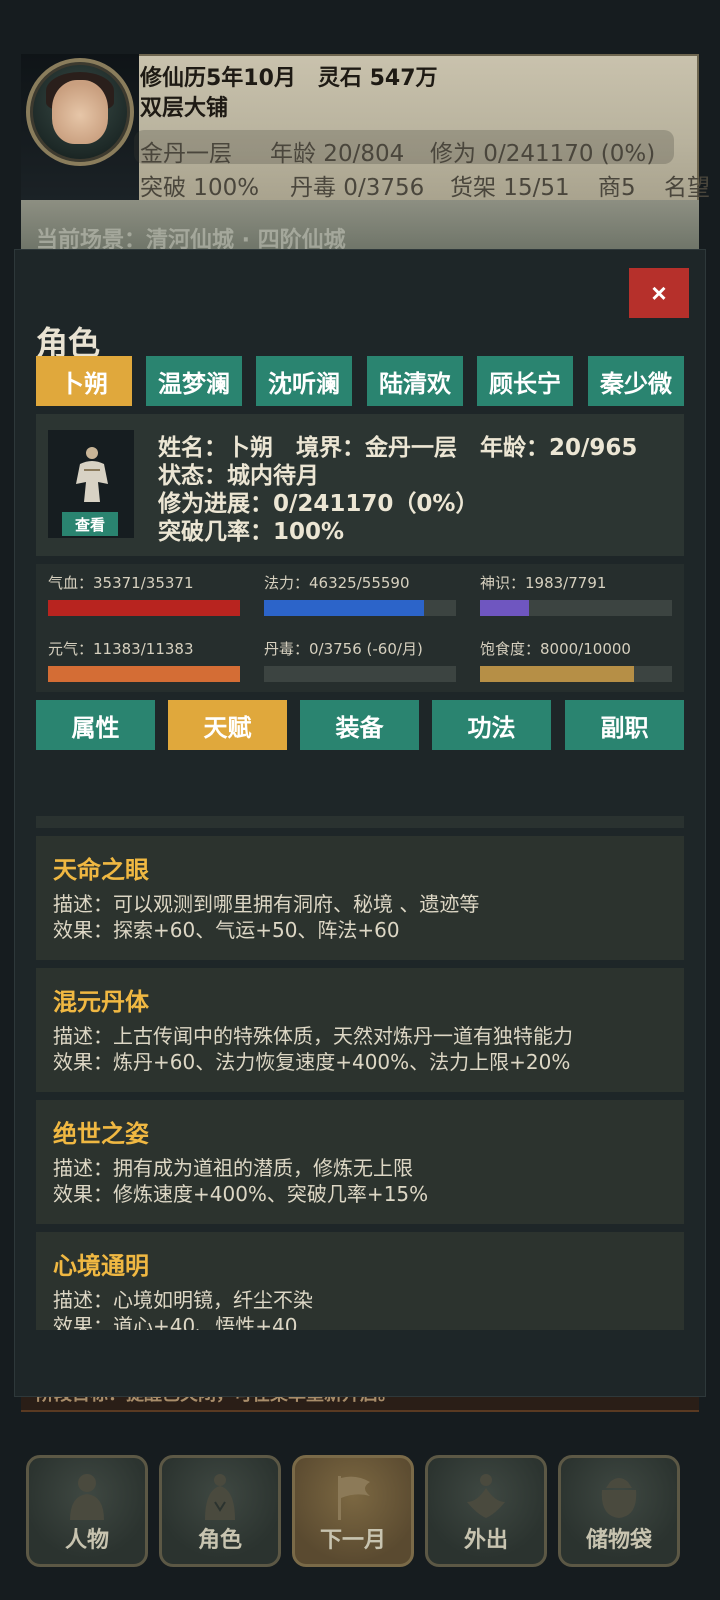  I want to click on hud-poison: 丹毒 0/3756, so click(357, 188).